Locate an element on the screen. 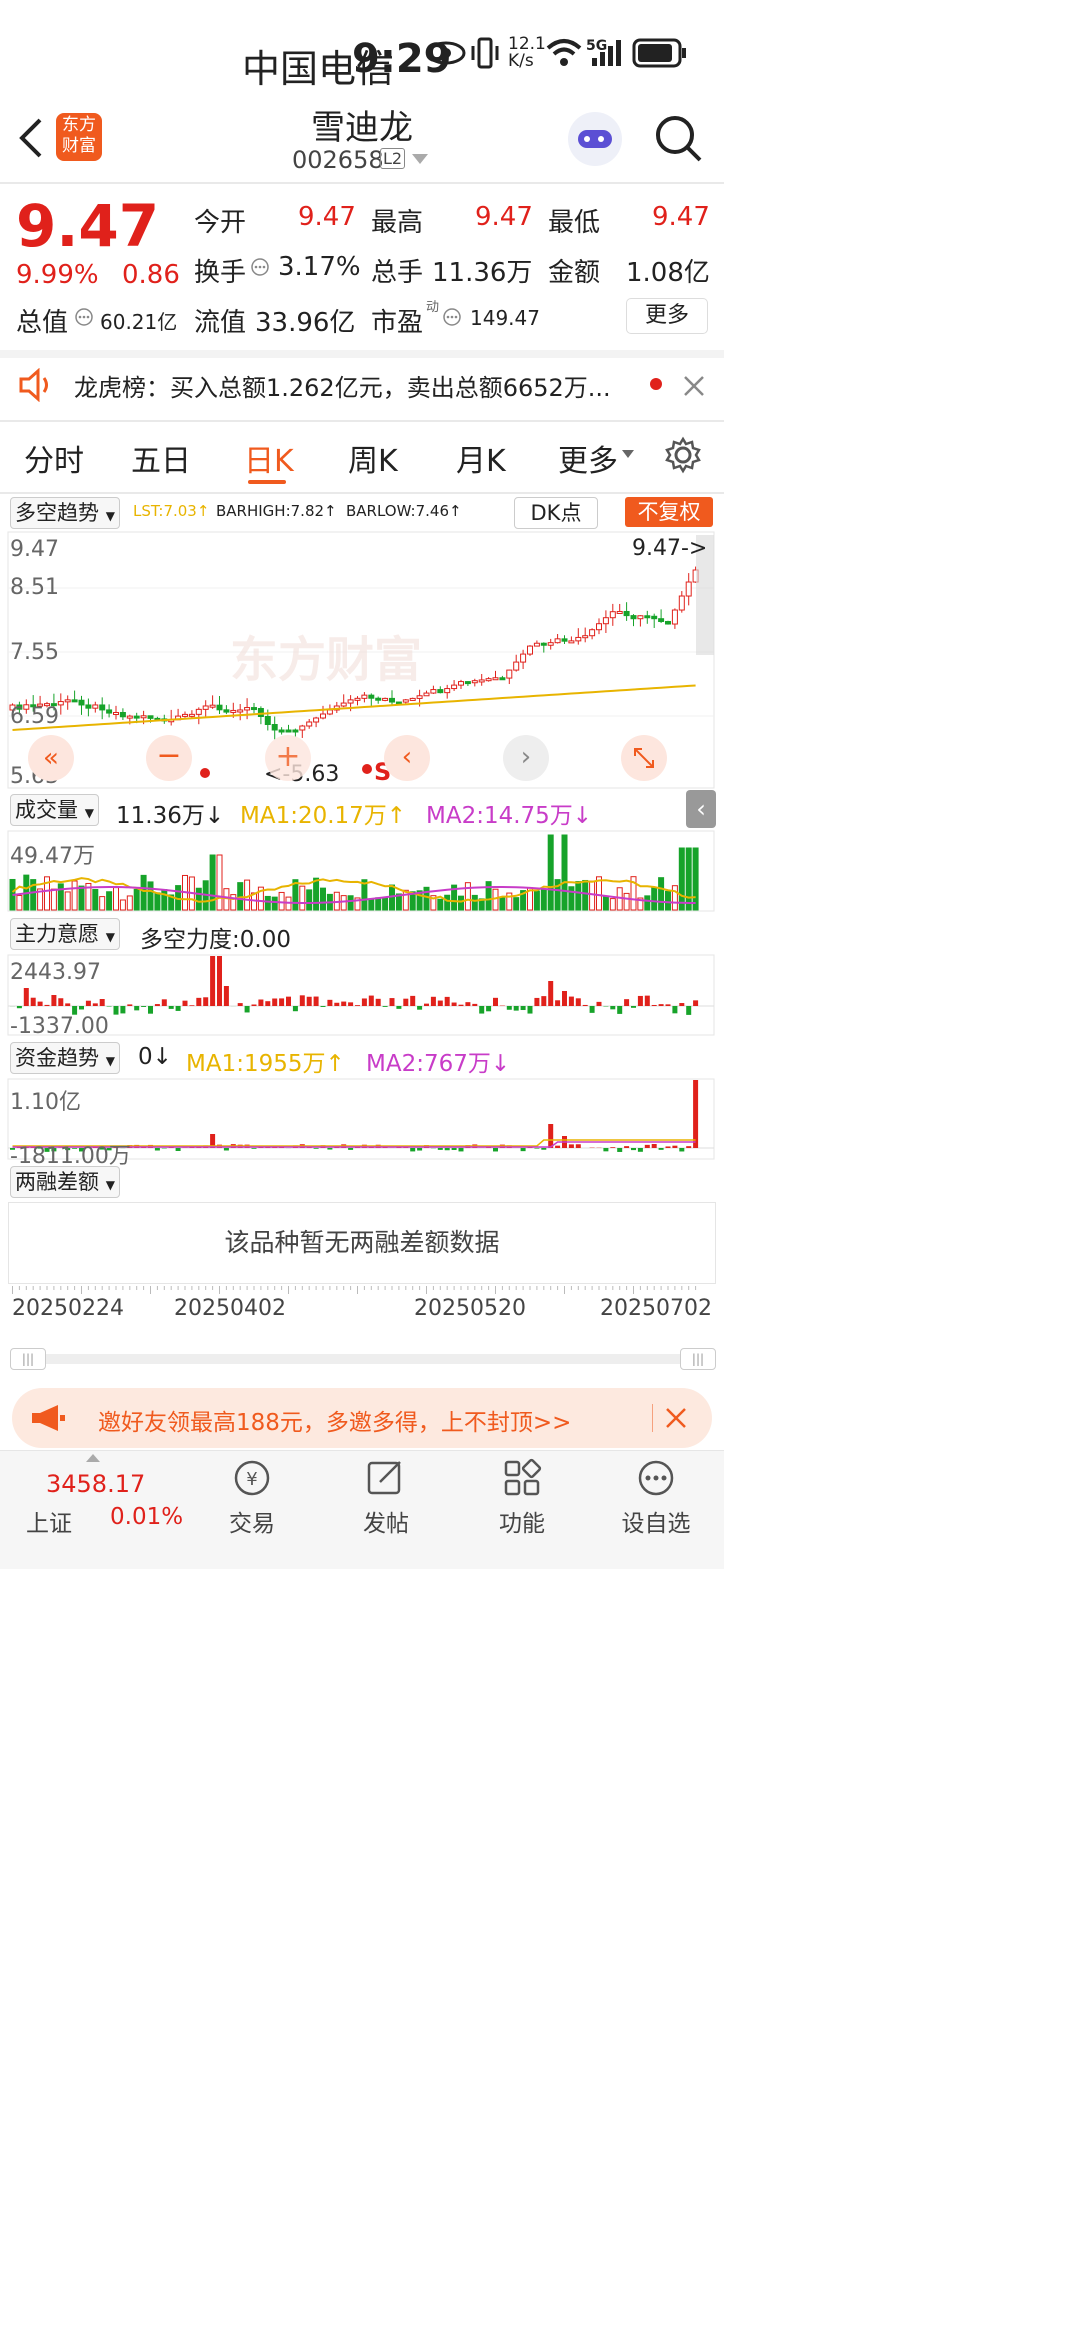  nav-post: 发帖 is located at coordinates (386, 1521).